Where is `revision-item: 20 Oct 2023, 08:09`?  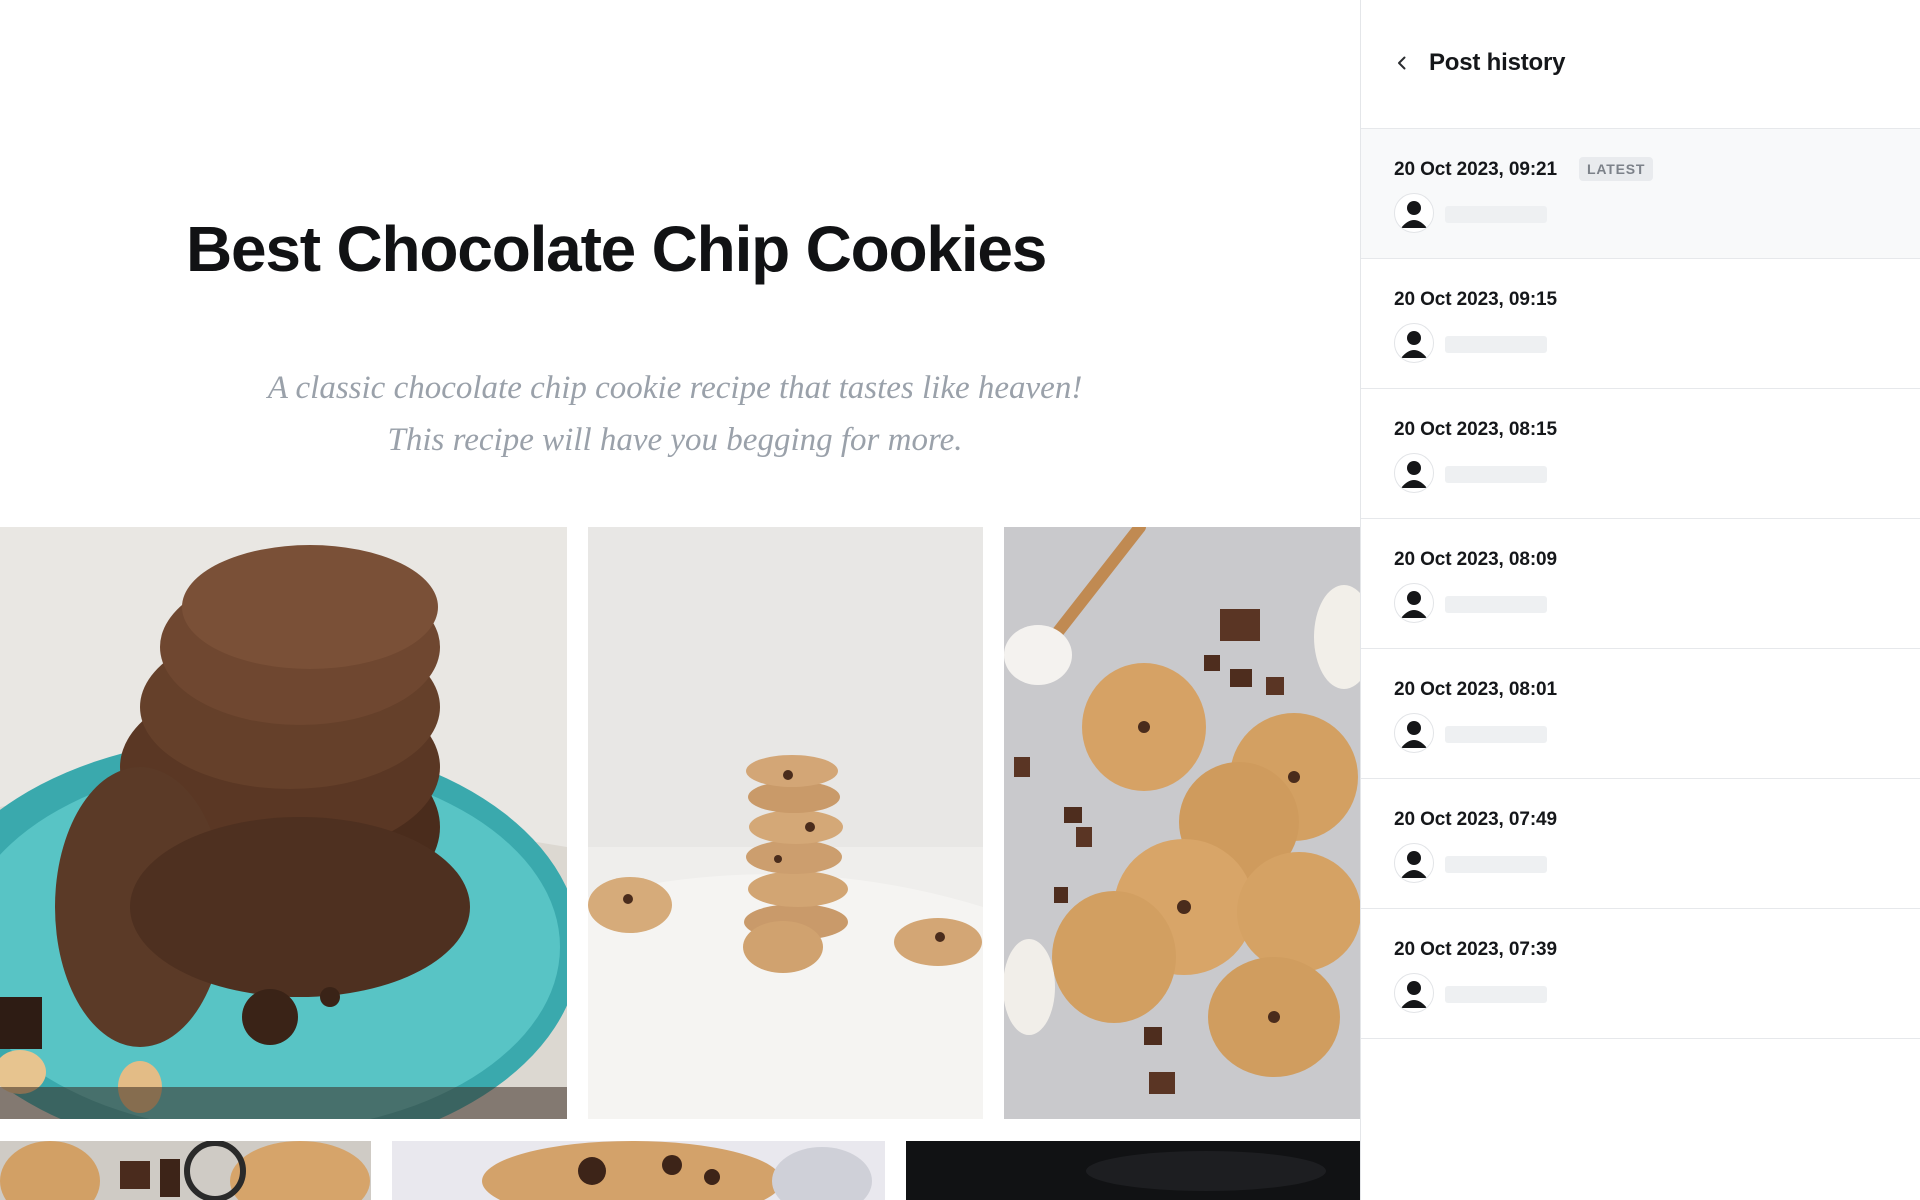 revision-item: 20 Oct 2023, 08:09 is located at coordinates (1640, 584).